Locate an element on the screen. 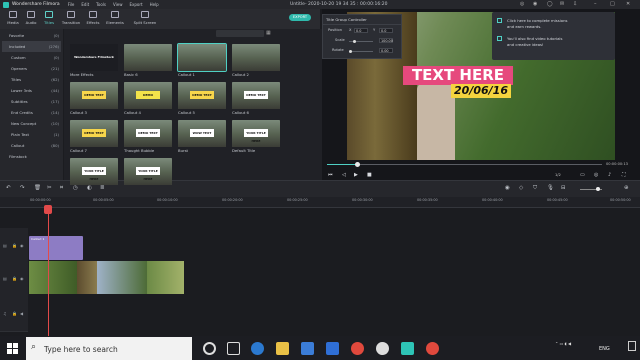  render-icon: ◉ is located at coordinates (507, 188).